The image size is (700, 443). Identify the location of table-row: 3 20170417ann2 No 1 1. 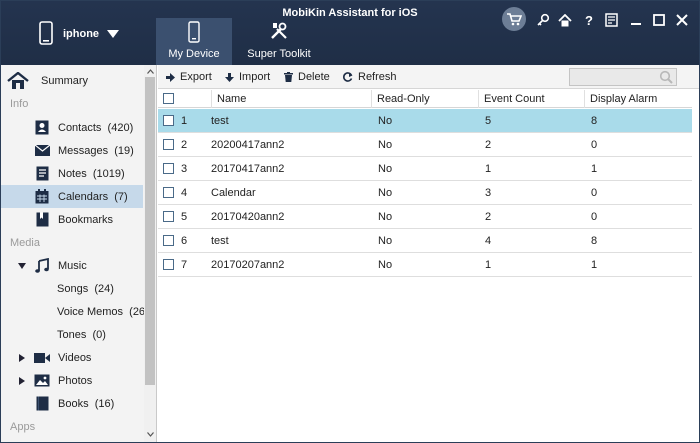
(425, 169).